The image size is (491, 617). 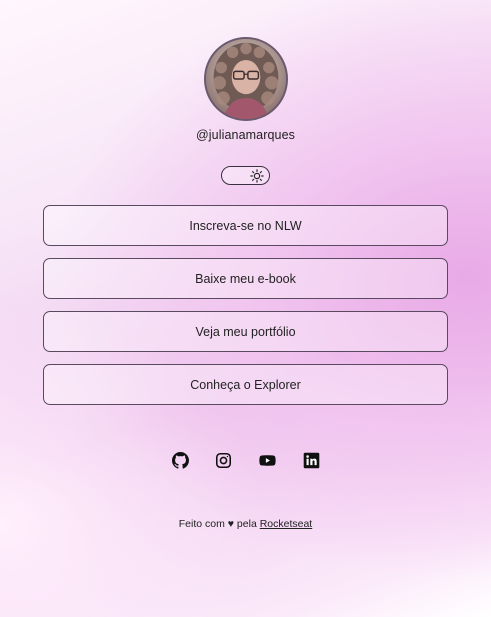 I want to click on instagram-icon, so click(x=223, y=460).